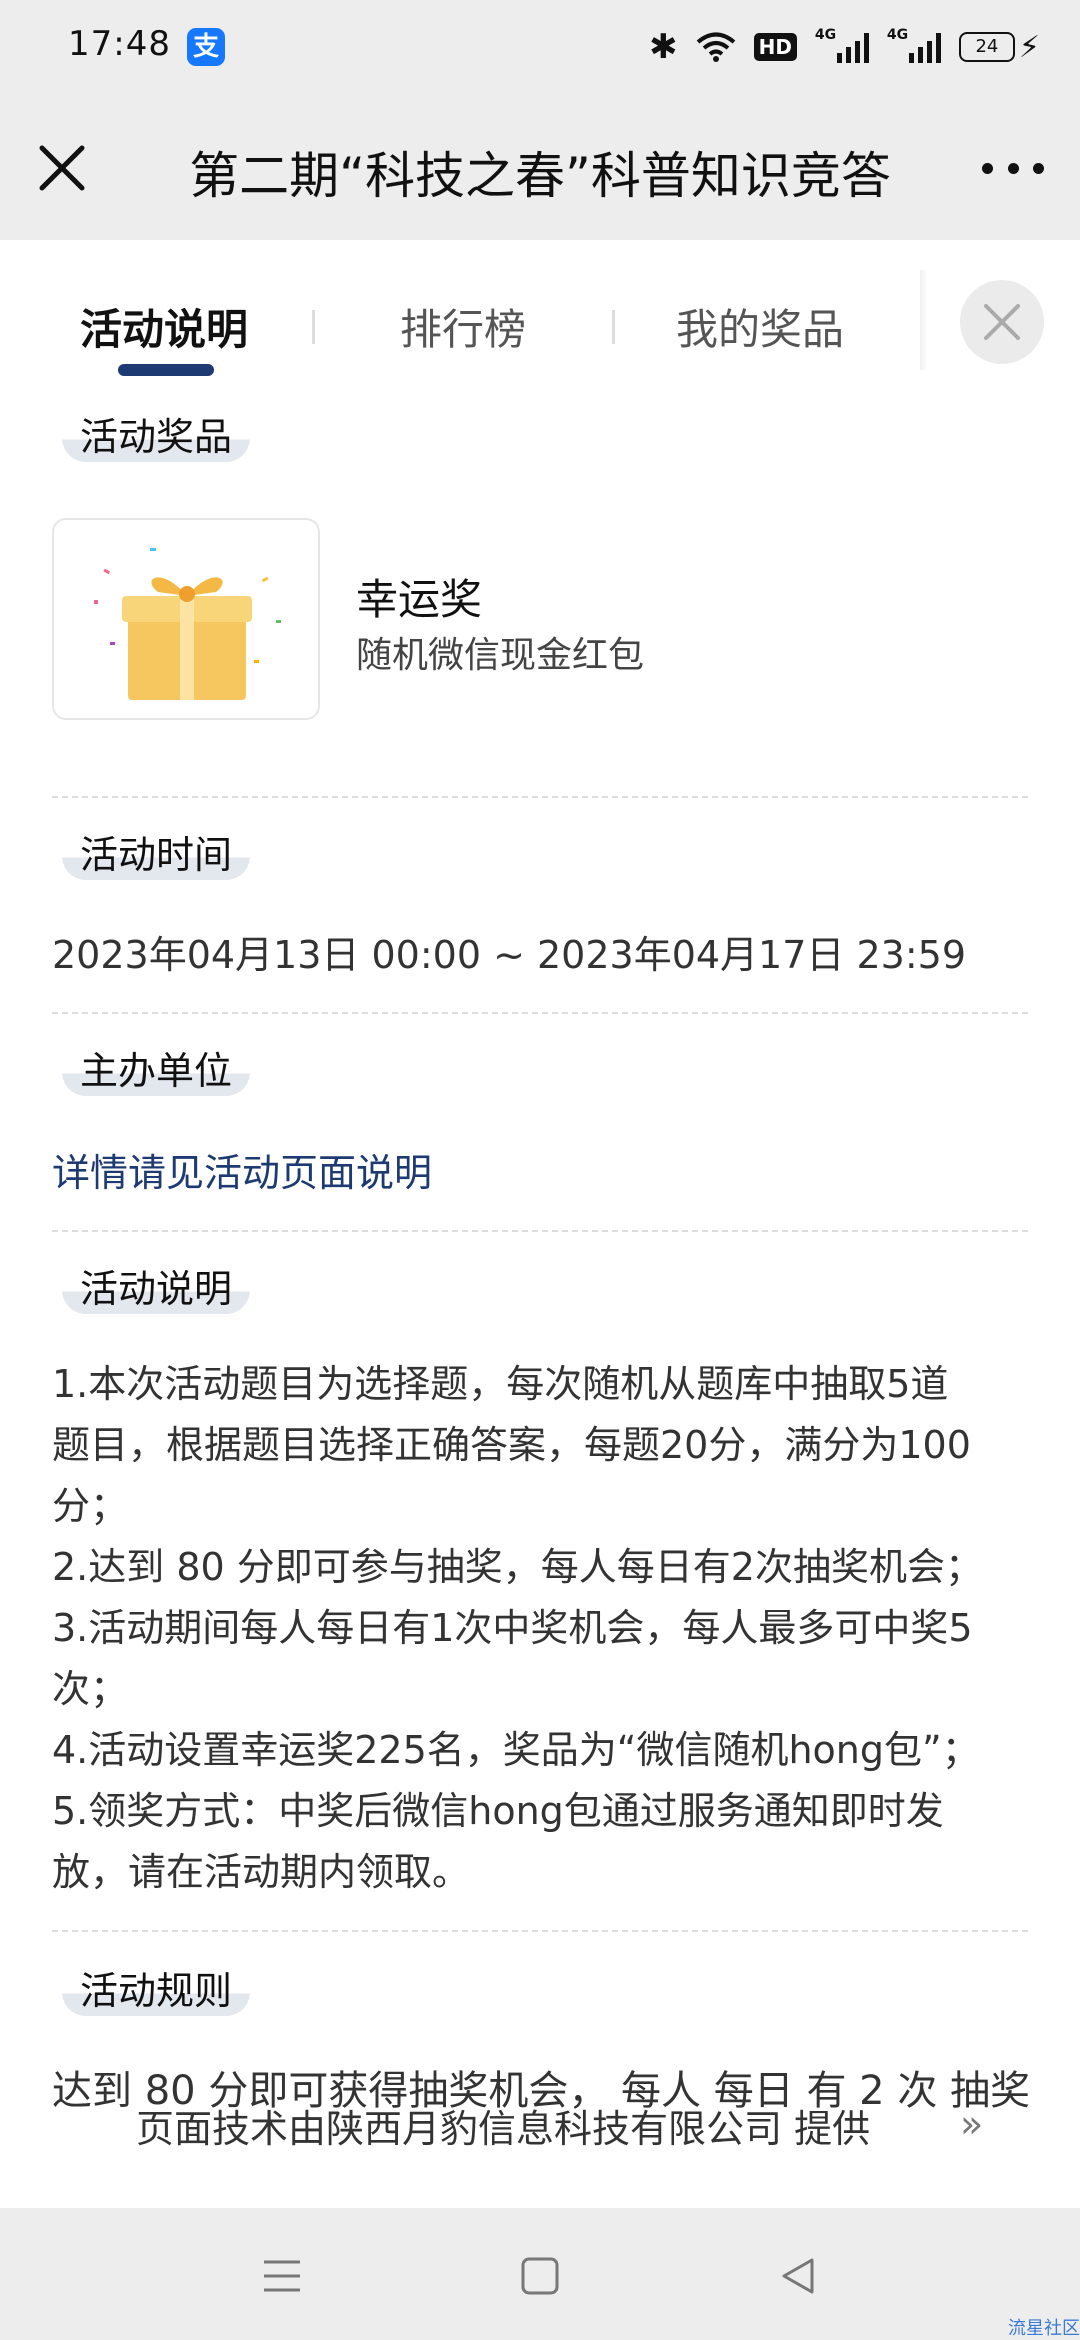  I want to click on menu-icon, so click(282, 2276).